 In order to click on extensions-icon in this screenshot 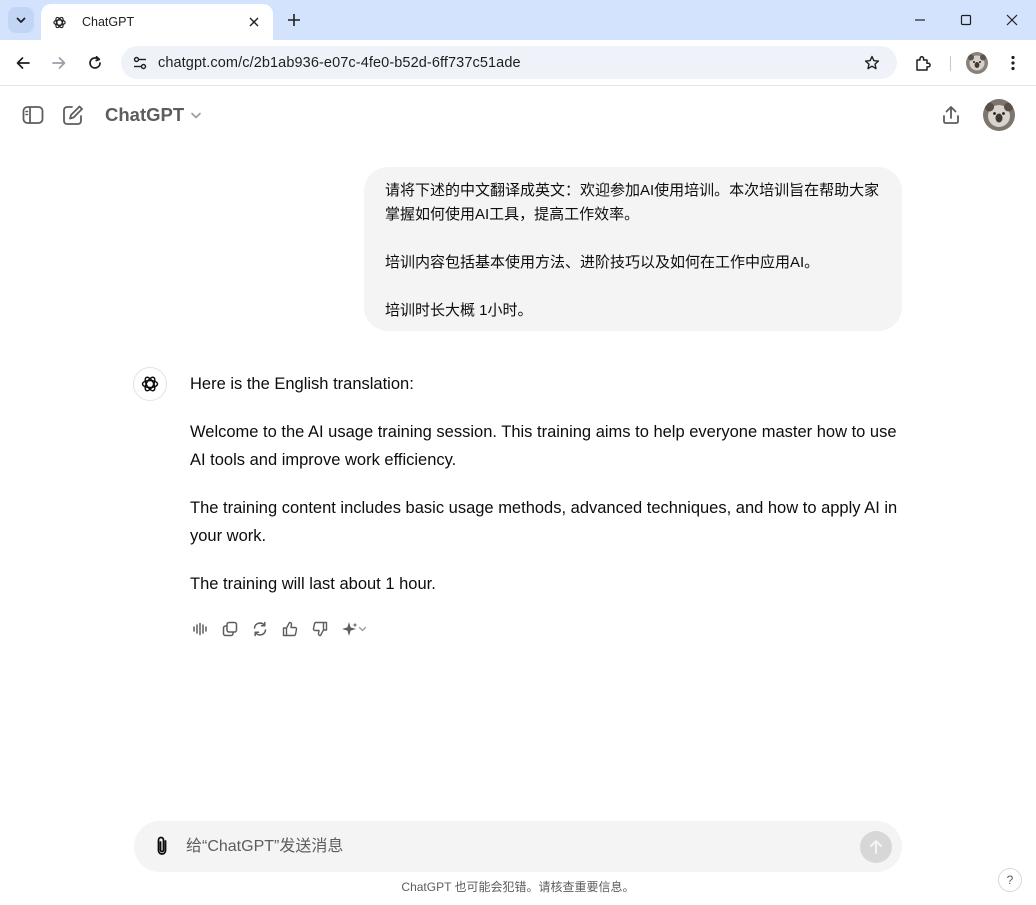, I will do `click(923, 63)`.